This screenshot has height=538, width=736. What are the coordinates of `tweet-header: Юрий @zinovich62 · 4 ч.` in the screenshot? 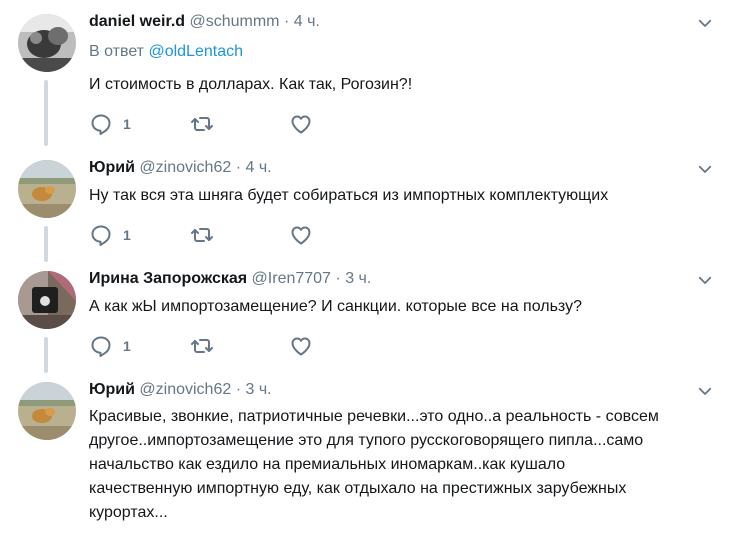 It's located at (180, 168).